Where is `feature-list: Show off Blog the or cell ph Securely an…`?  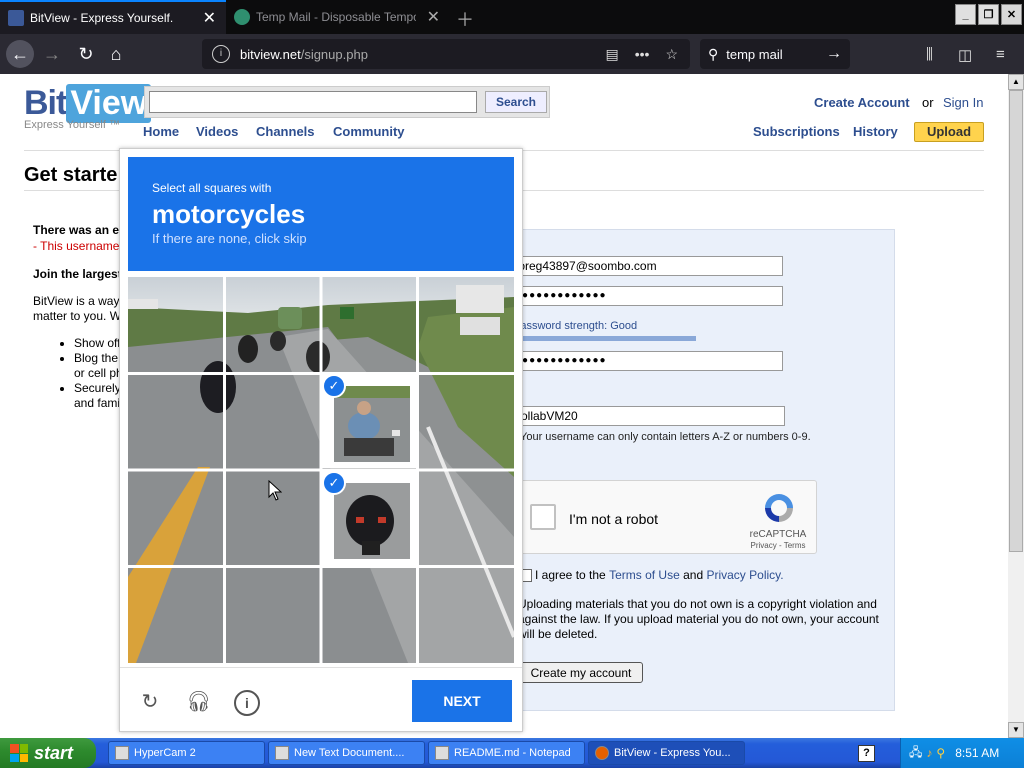
feature-list: Show off Blog the or cell ph Securely an… is located at coordinates (92, 373).